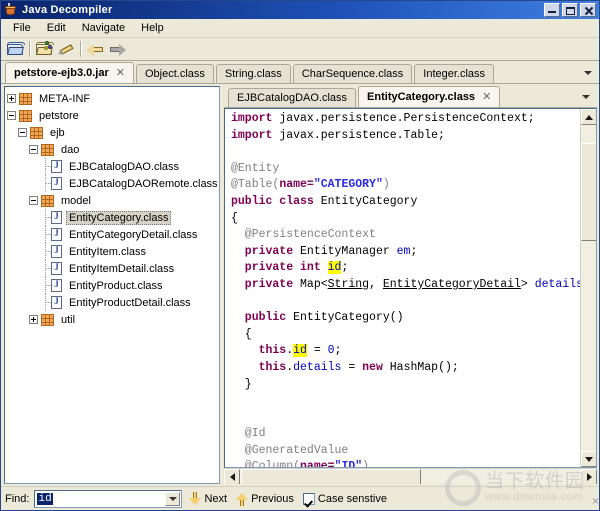 The width and height of the screenshot is (600, 511). I want to click on tree-node: EntityProduct.class, so click(113, 285).